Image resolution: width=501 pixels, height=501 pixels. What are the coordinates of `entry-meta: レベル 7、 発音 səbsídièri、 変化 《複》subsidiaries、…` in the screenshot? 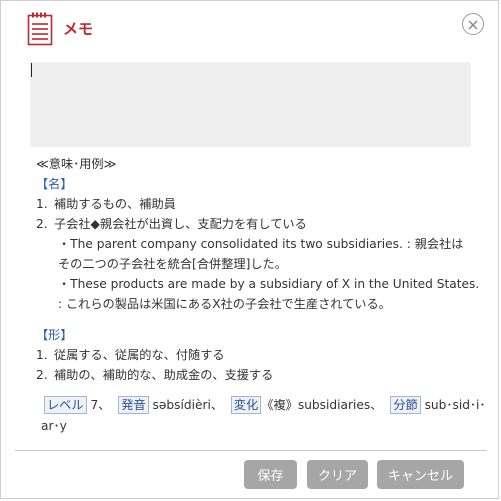 It's located at (261, 416).